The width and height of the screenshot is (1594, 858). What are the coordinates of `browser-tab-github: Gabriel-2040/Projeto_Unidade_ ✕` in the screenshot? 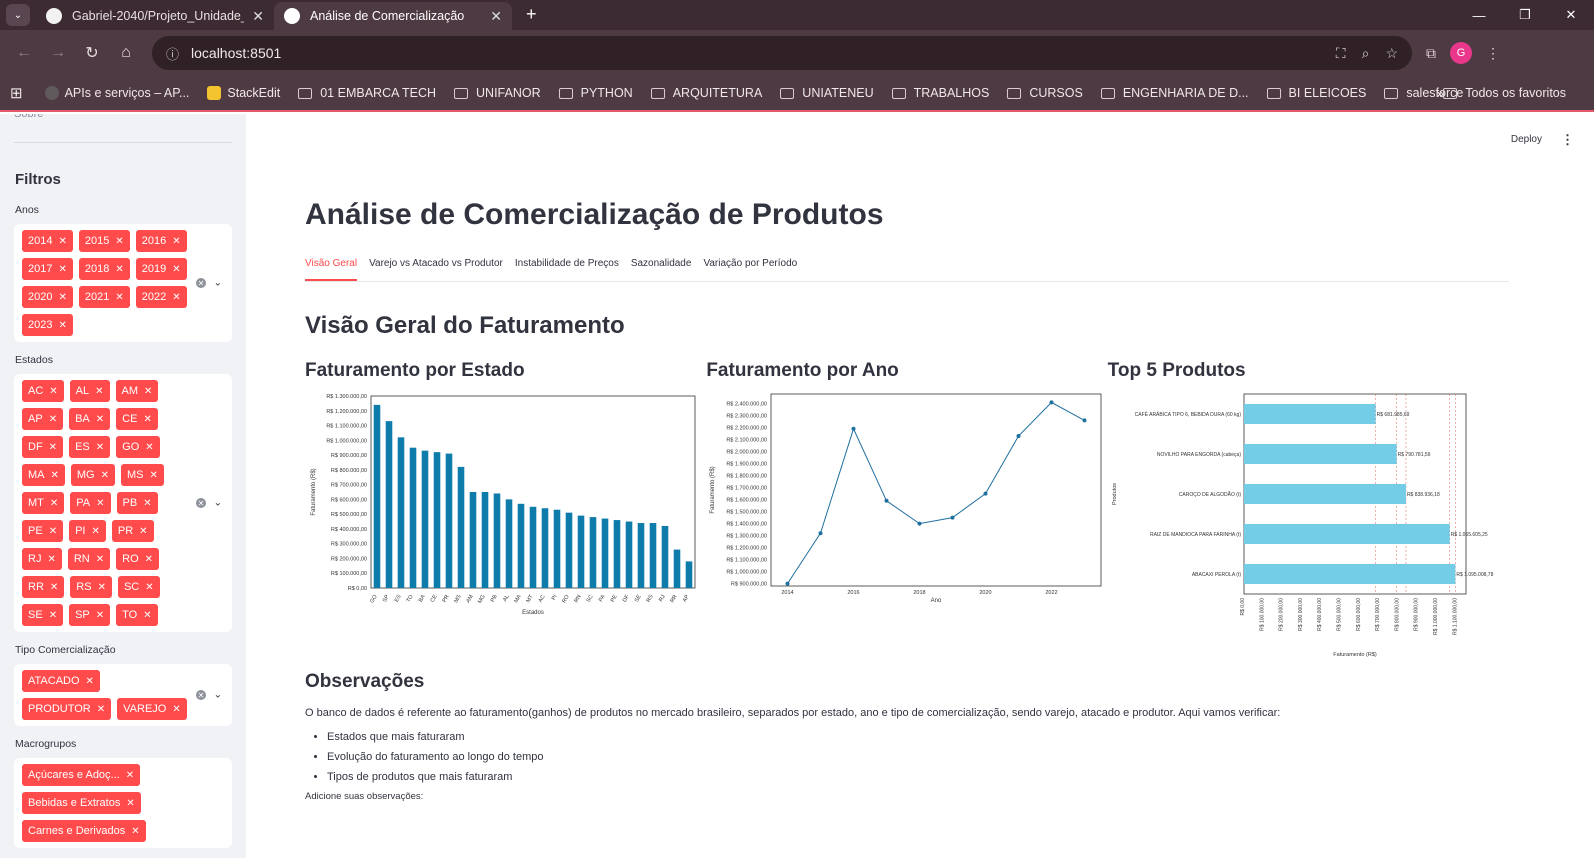 It's located at (155, 16).